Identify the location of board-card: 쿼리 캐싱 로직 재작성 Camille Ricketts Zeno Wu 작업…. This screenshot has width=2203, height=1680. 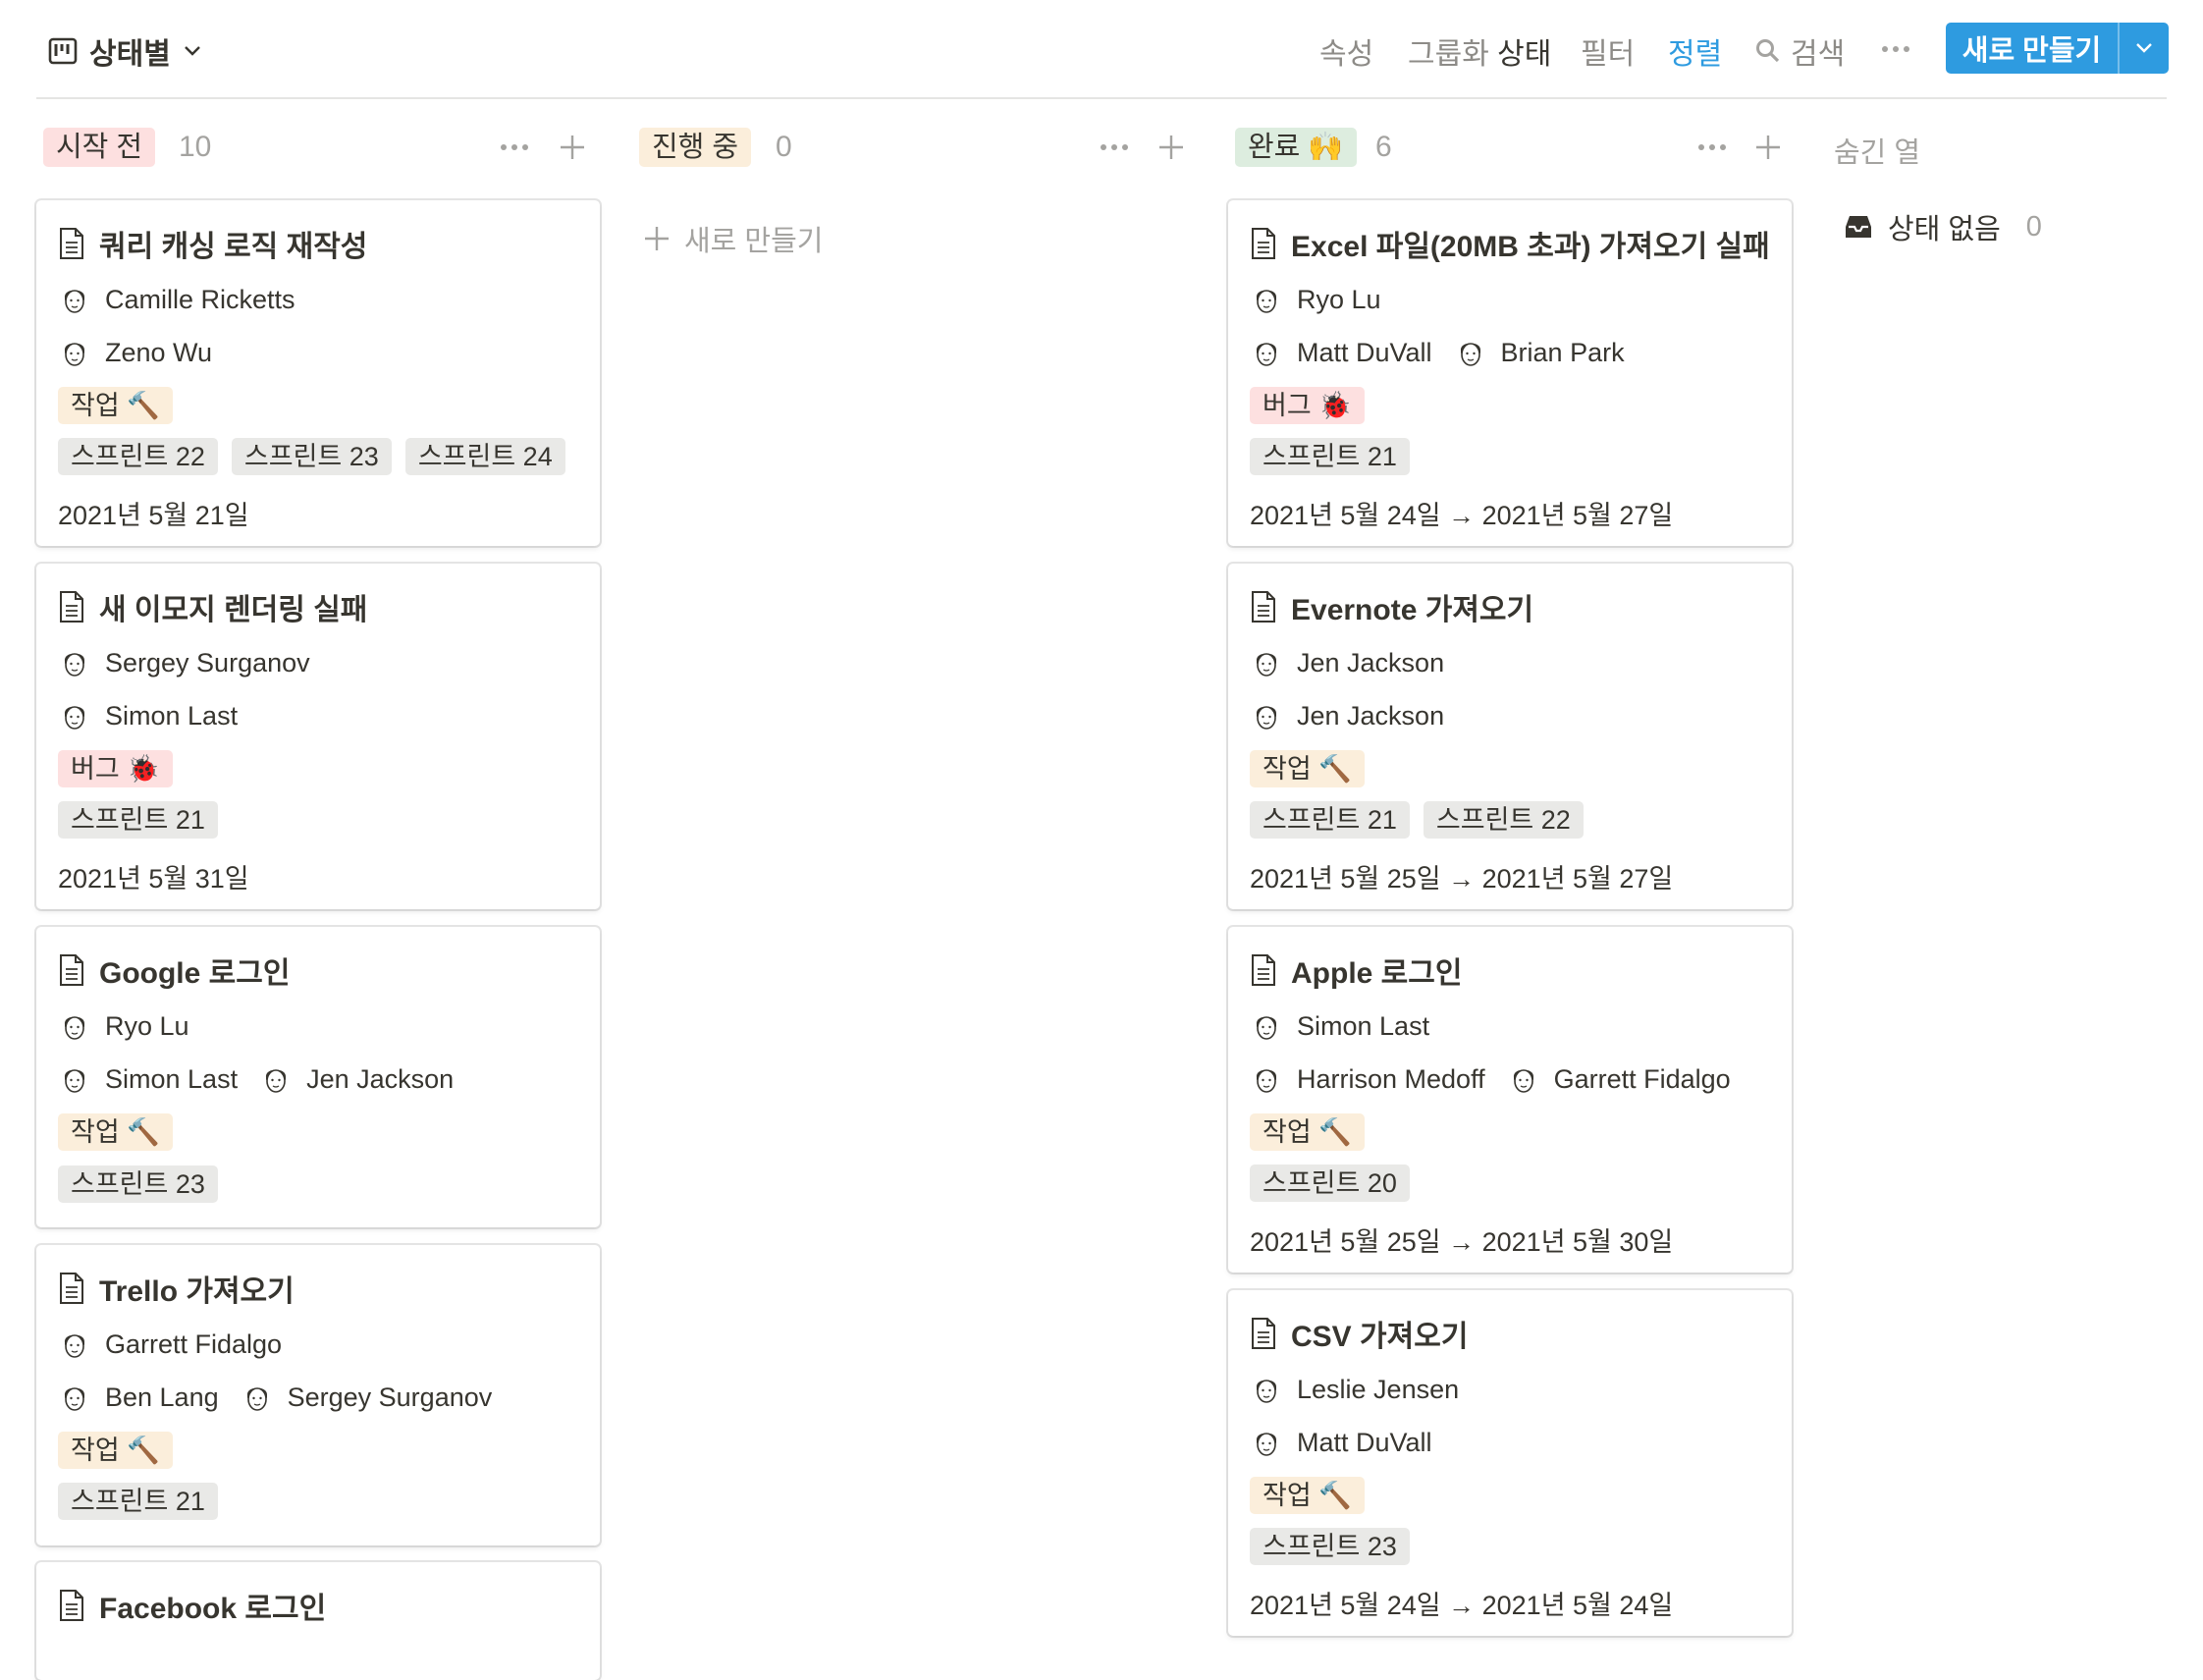
(318, 373).